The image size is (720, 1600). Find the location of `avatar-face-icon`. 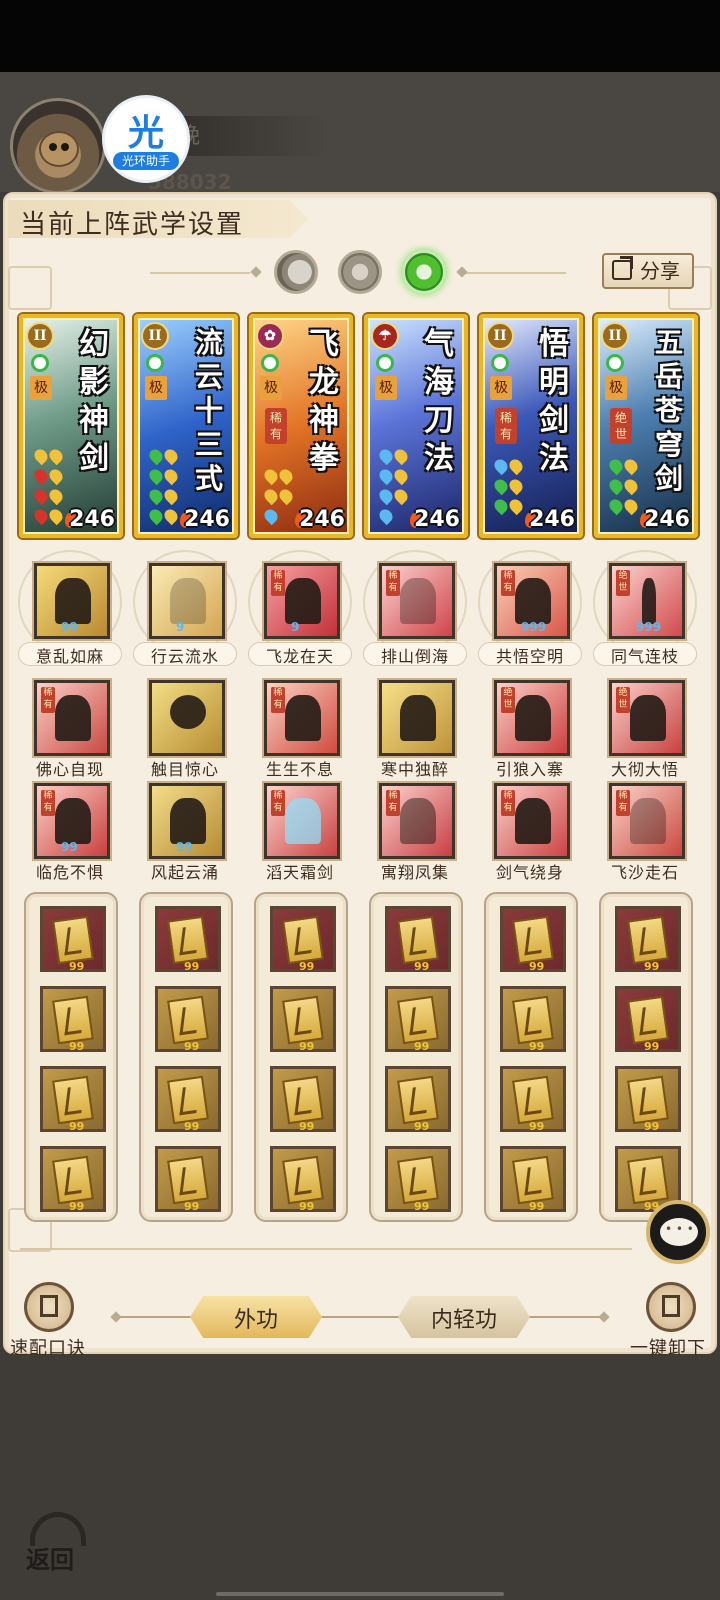

avatar-face-icon is located at coordinates (59, 149).